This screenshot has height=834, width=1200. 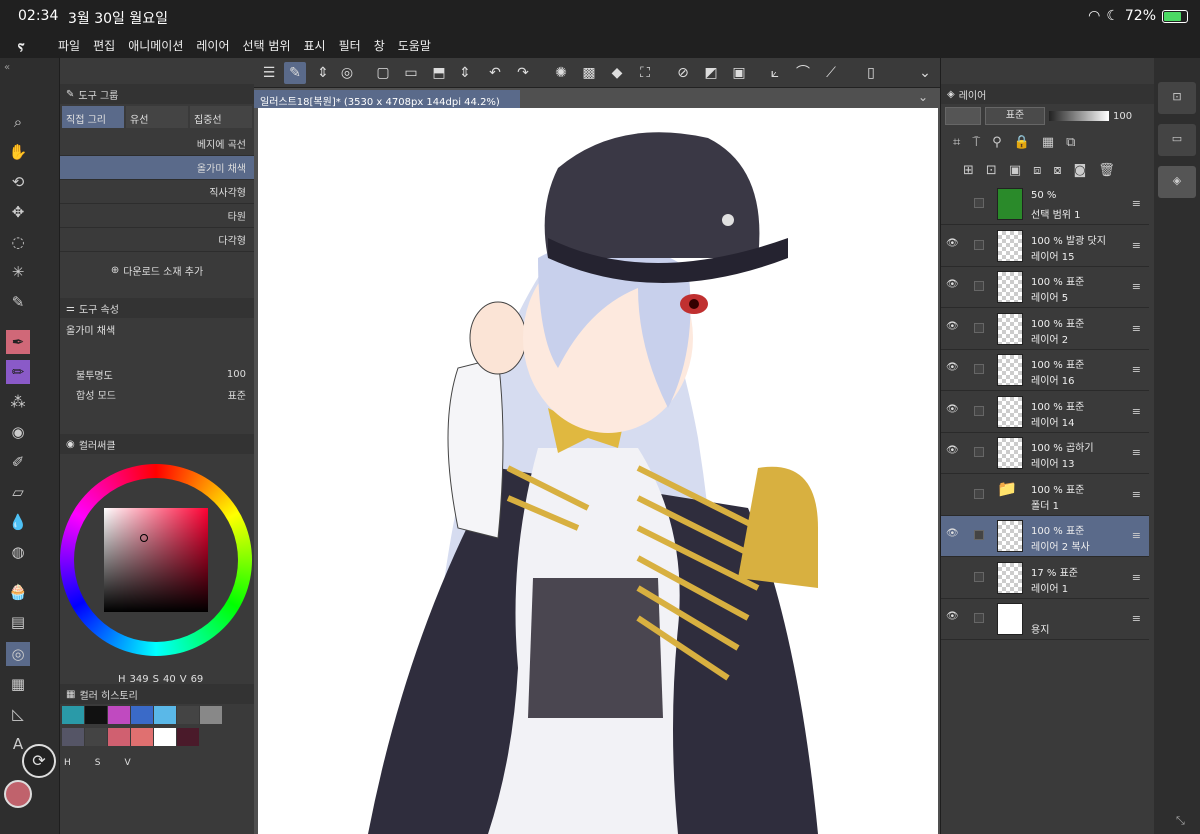 What do you see at coordinates (963, 116) in the screenshot?
I see `layer-color-toggle` at bounding box center [963, 116].